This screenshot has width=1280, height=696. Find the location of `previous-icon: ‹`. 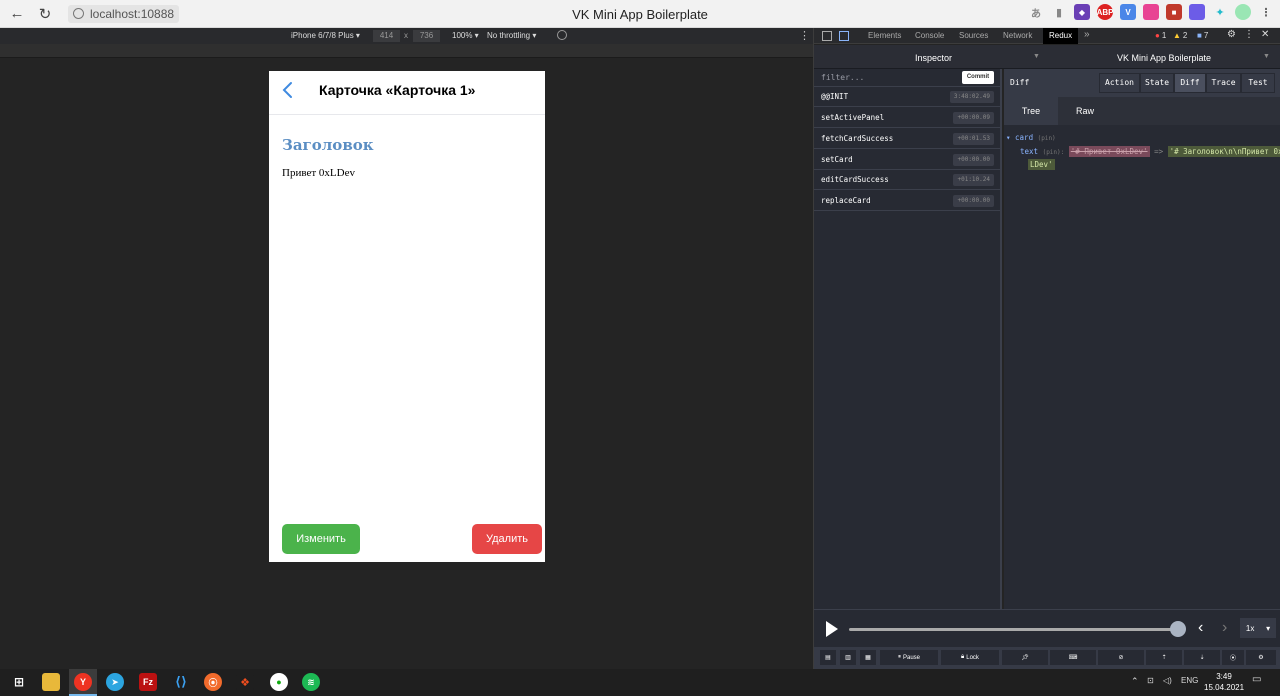

previous-icon: ‹ is located at coordinates (1200, 628).